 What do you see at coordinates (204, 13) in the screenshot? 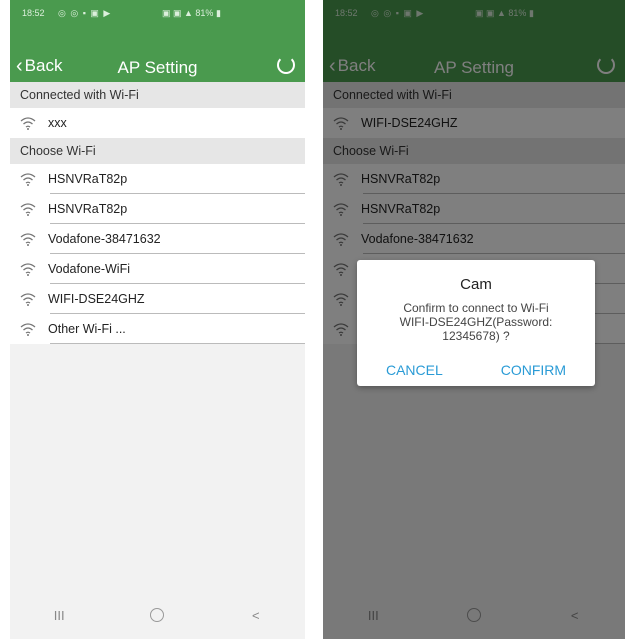
I see `battery-level: 81%` at bounding box center [204, 13].